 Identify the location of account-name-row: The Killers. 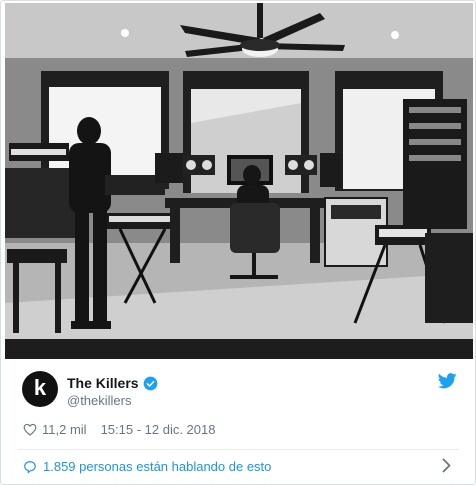
(112, 383).